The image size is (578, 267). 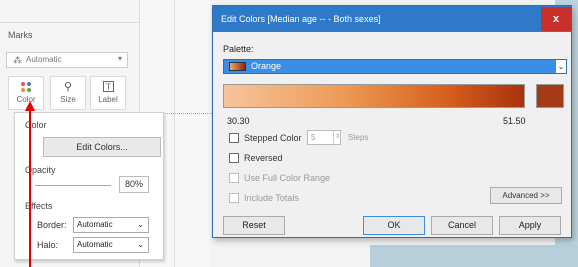 I want to click on include-totals-checkbox, so click(x=234, y=198).